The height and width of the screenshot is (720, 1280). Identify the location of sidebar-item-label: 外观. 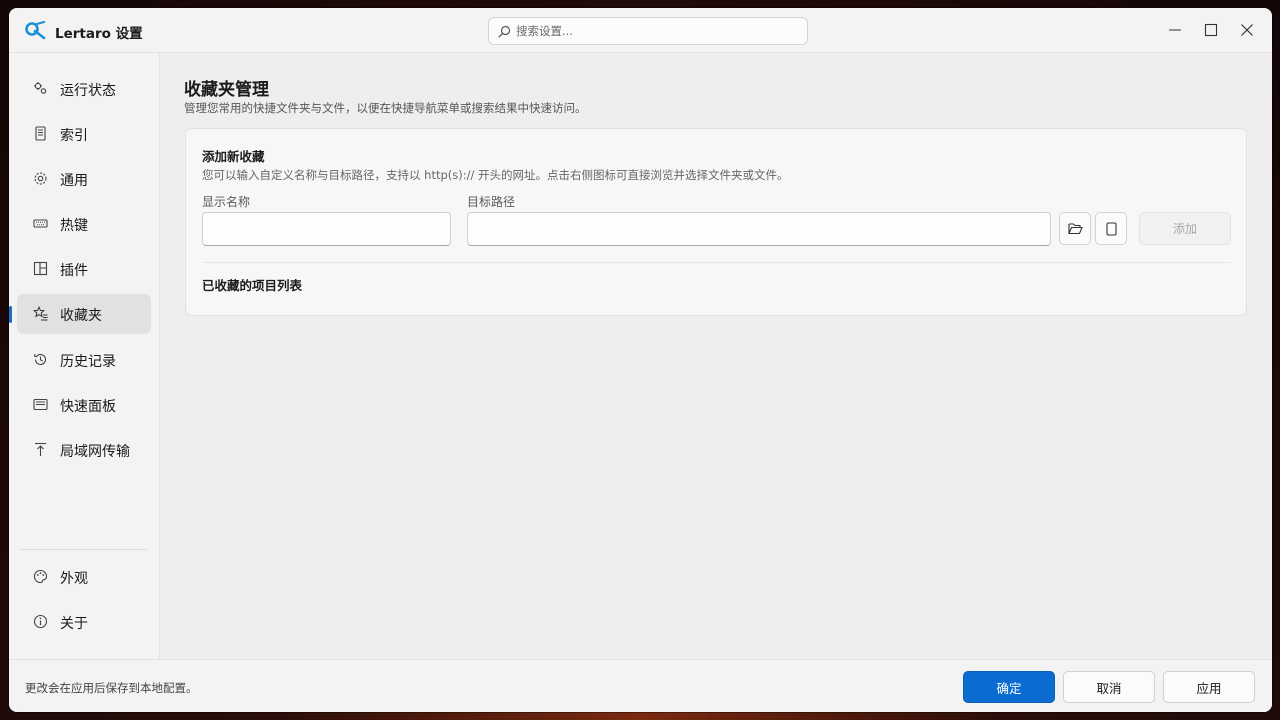
(74, 579).